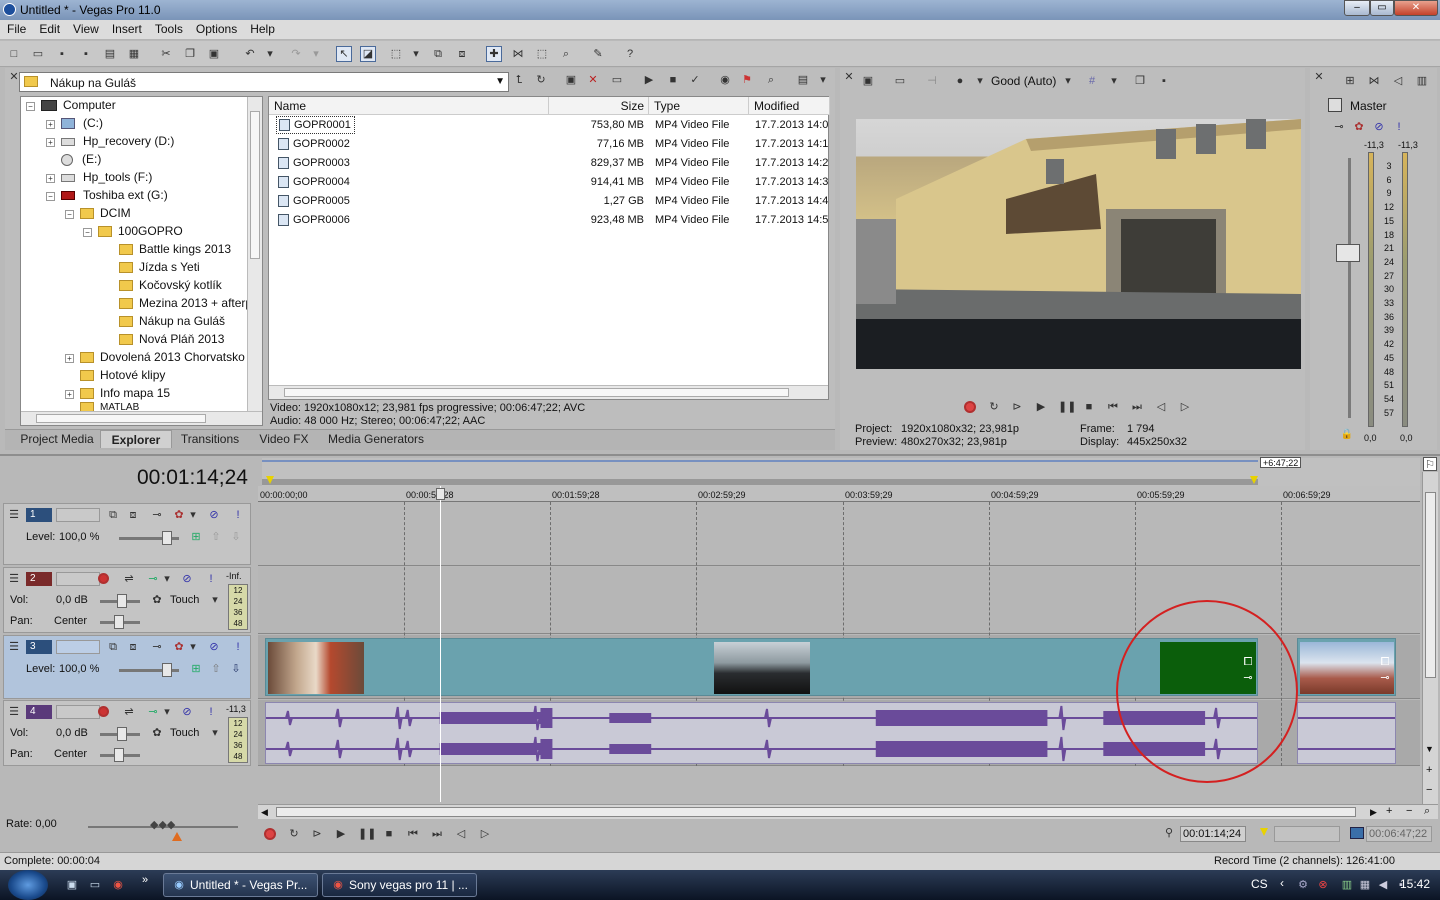 Image resolution: width=1440 pixels, height=900 pixels. I want to click on tree-item-computer: − Computer, so click(71, 105).